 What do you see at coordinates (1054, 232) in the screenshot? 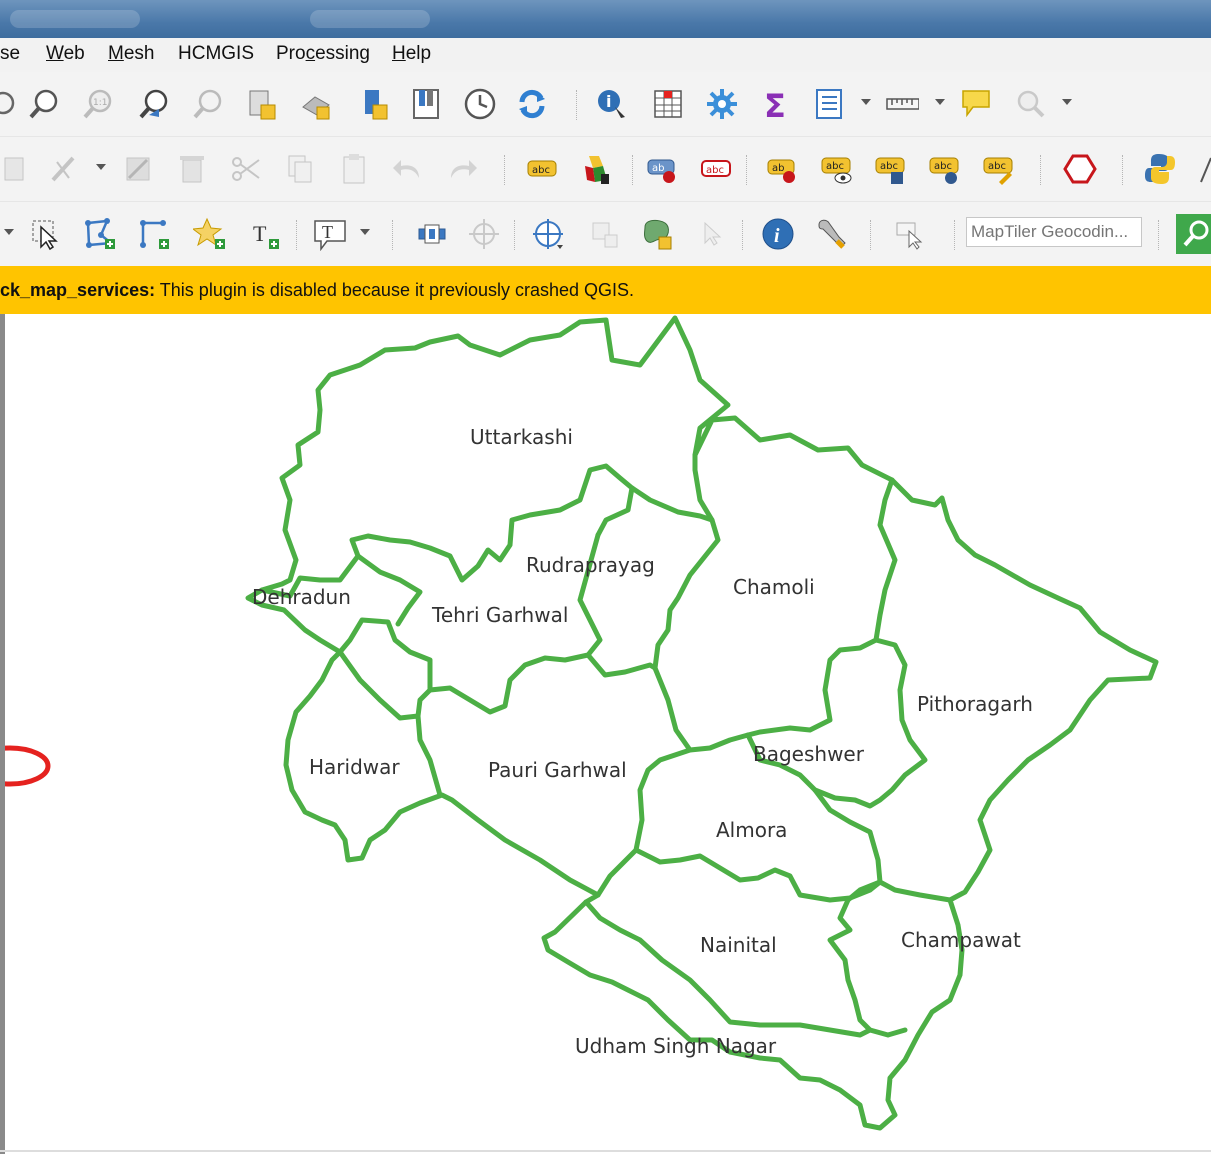
I see `geocoder-search-input` at bounding box center [1054, 232].